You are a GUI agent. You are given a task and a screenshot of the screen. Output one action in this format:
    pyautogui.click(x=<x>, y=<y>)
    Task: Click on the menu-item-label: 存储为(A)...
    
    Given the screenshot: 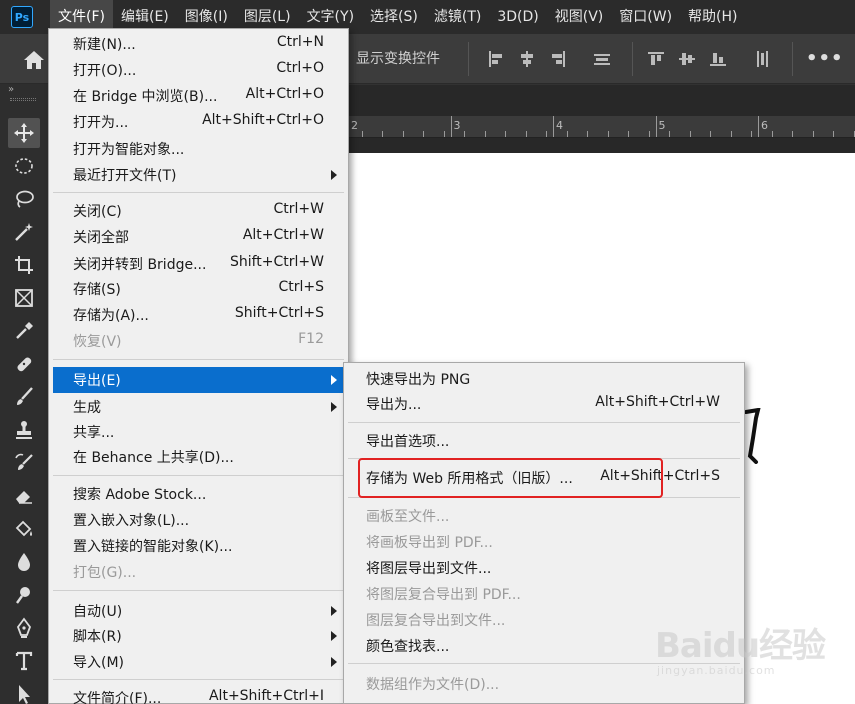 What is the action you would take?
    pyautogui.click(x=111, y=316)
    